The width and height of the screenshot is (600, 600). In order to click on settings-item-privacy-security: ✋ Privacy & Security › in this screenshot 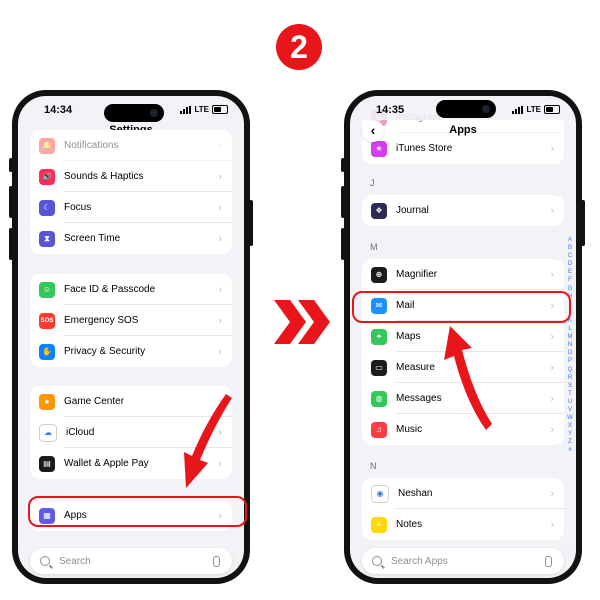, I will do `click(131, 351)`.